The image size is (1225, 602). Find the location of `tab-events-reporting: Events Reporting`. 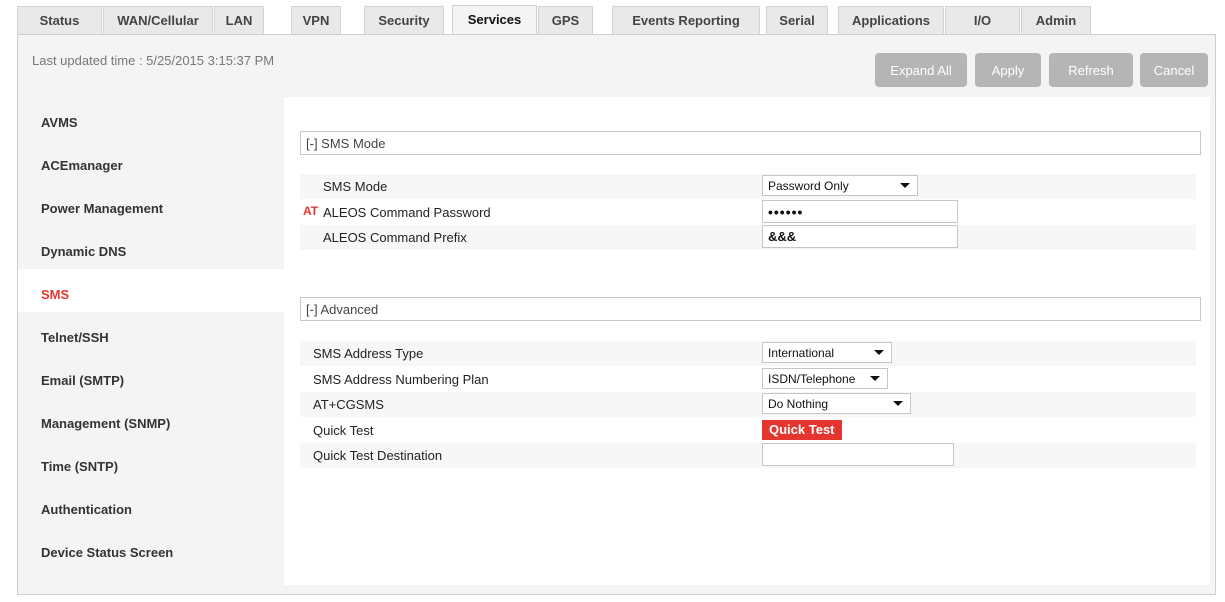

tab-events-reporting: Events Reporting is located at coordinates (686, 20).